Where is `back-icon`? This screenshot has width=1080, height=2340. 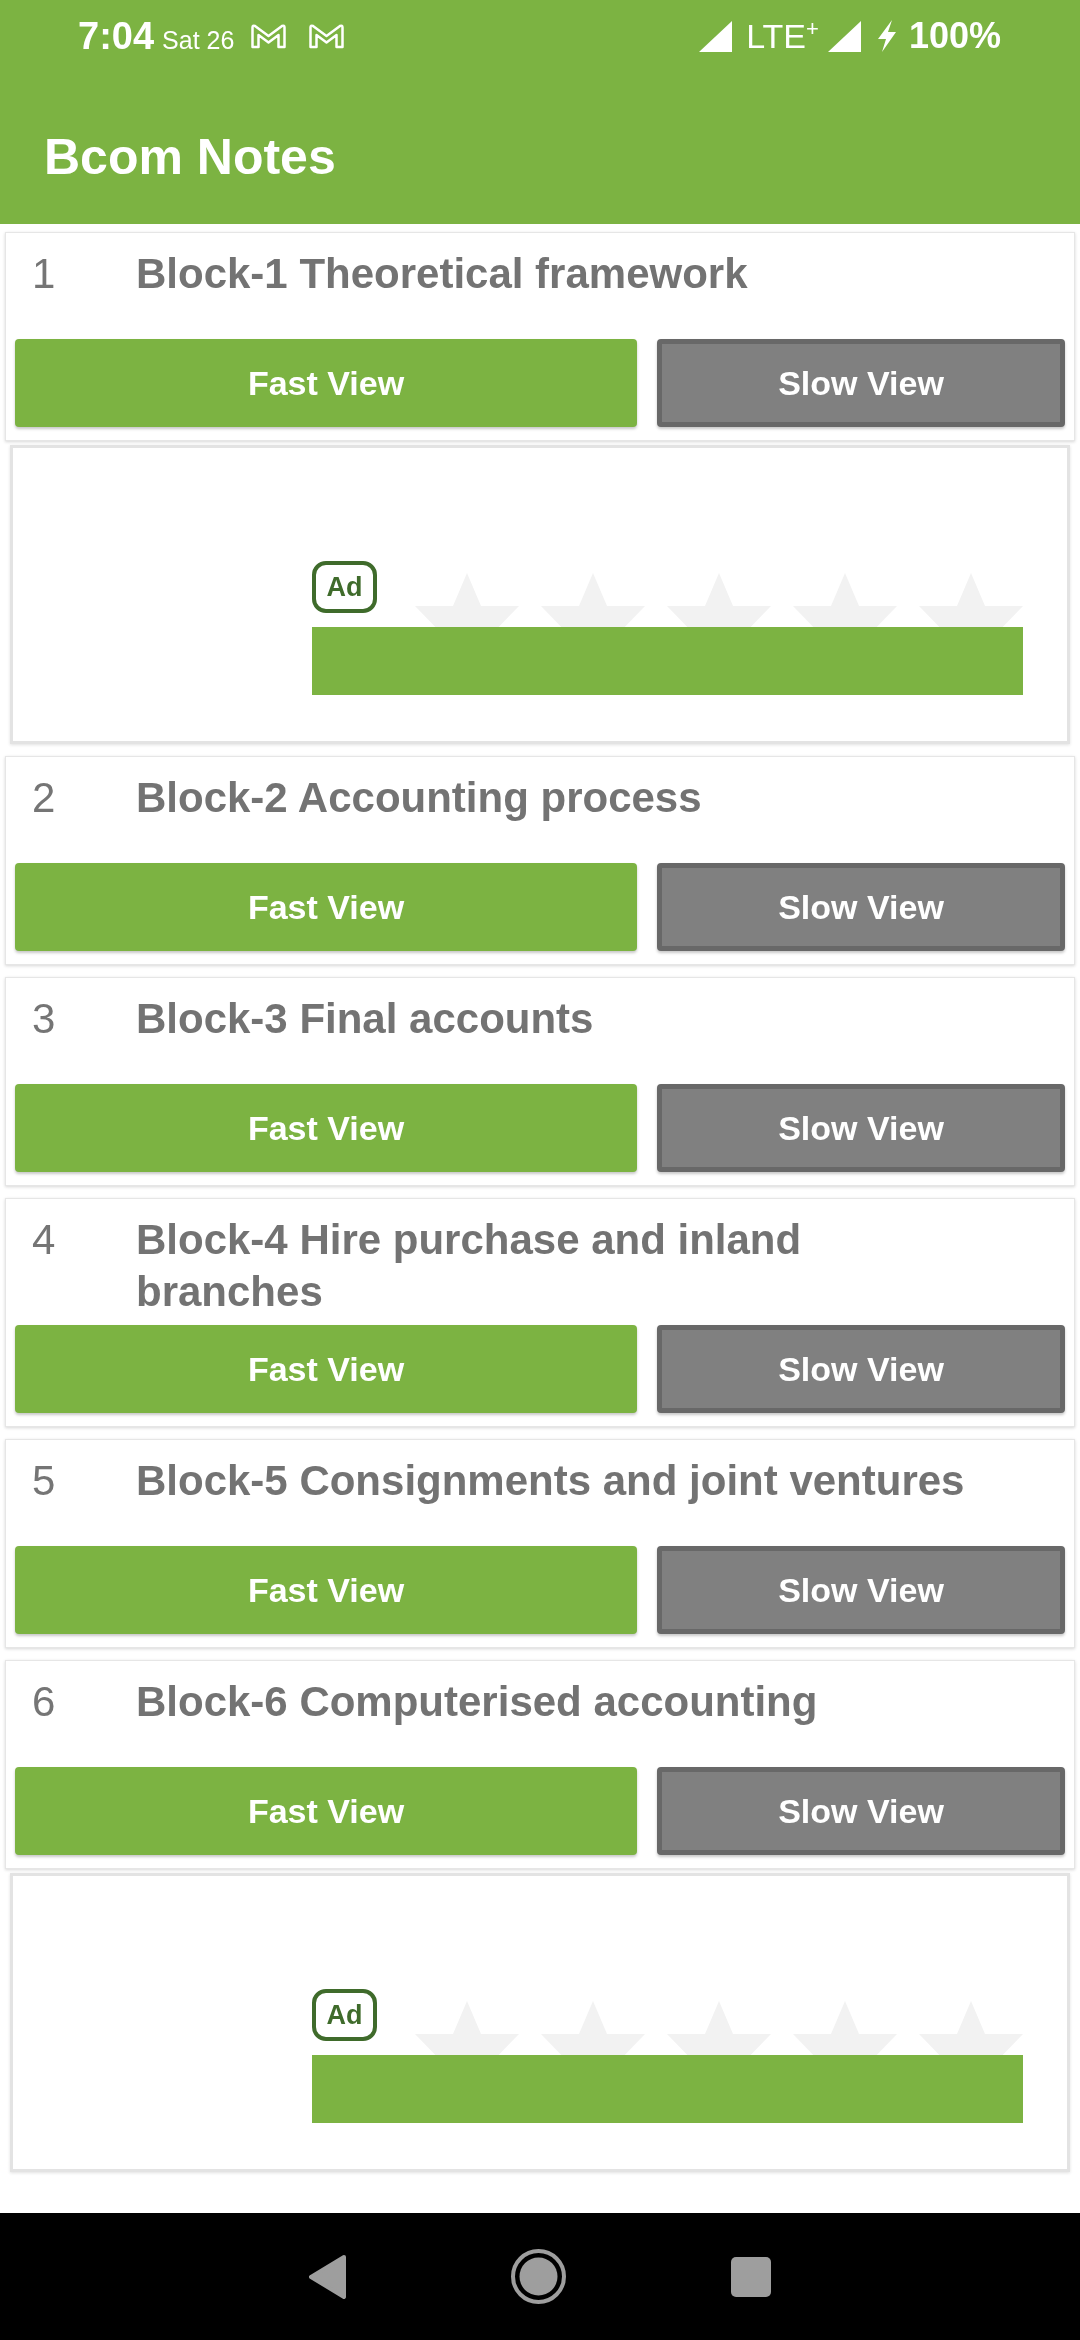
back-icon is located at coordinates (327, 2276).